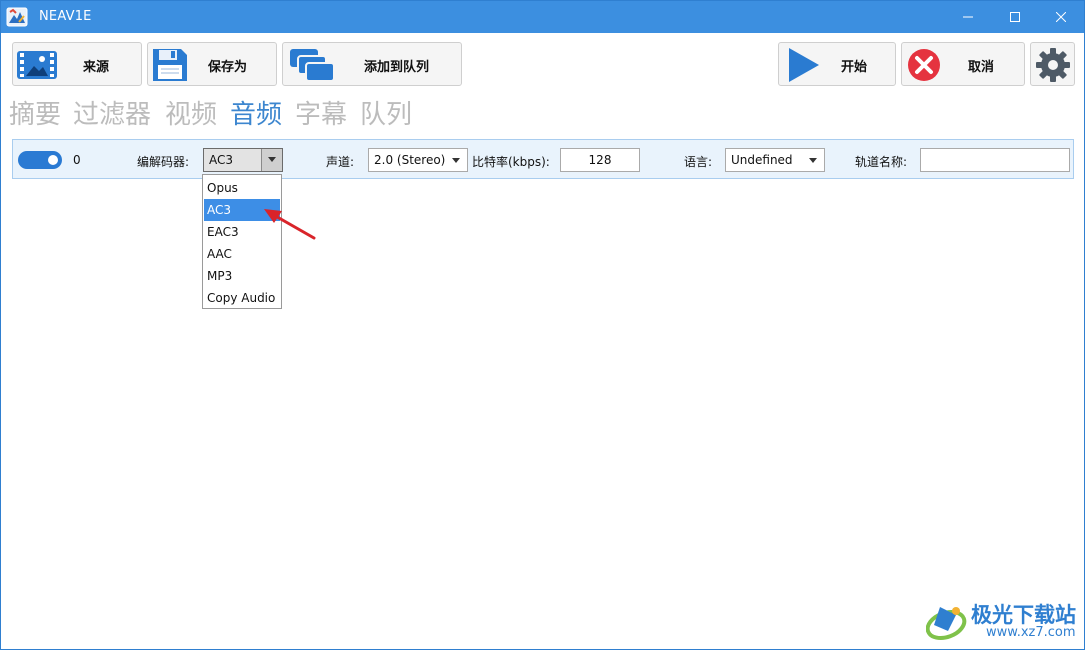 This screenshot has width=1085, height=650. Describe the element at coordinates (698, 162) in the screenshot. I see `language-label: 语言:` at that location.